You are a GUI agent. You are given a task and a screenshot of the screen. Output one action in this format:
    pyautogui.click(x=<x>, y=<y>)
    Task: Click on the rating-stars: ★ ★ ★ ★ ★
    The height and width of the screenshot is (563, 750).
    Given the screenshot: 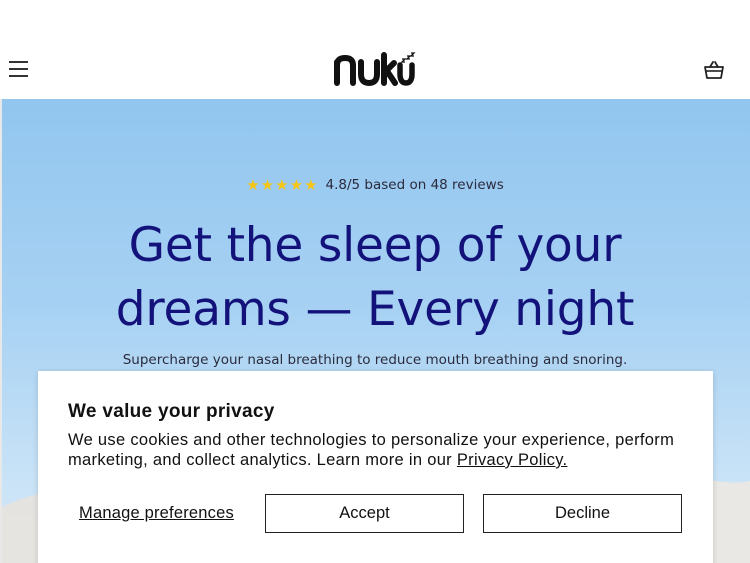 What is the action you would take?
    pyautogui.click(x=281, y=185)
    